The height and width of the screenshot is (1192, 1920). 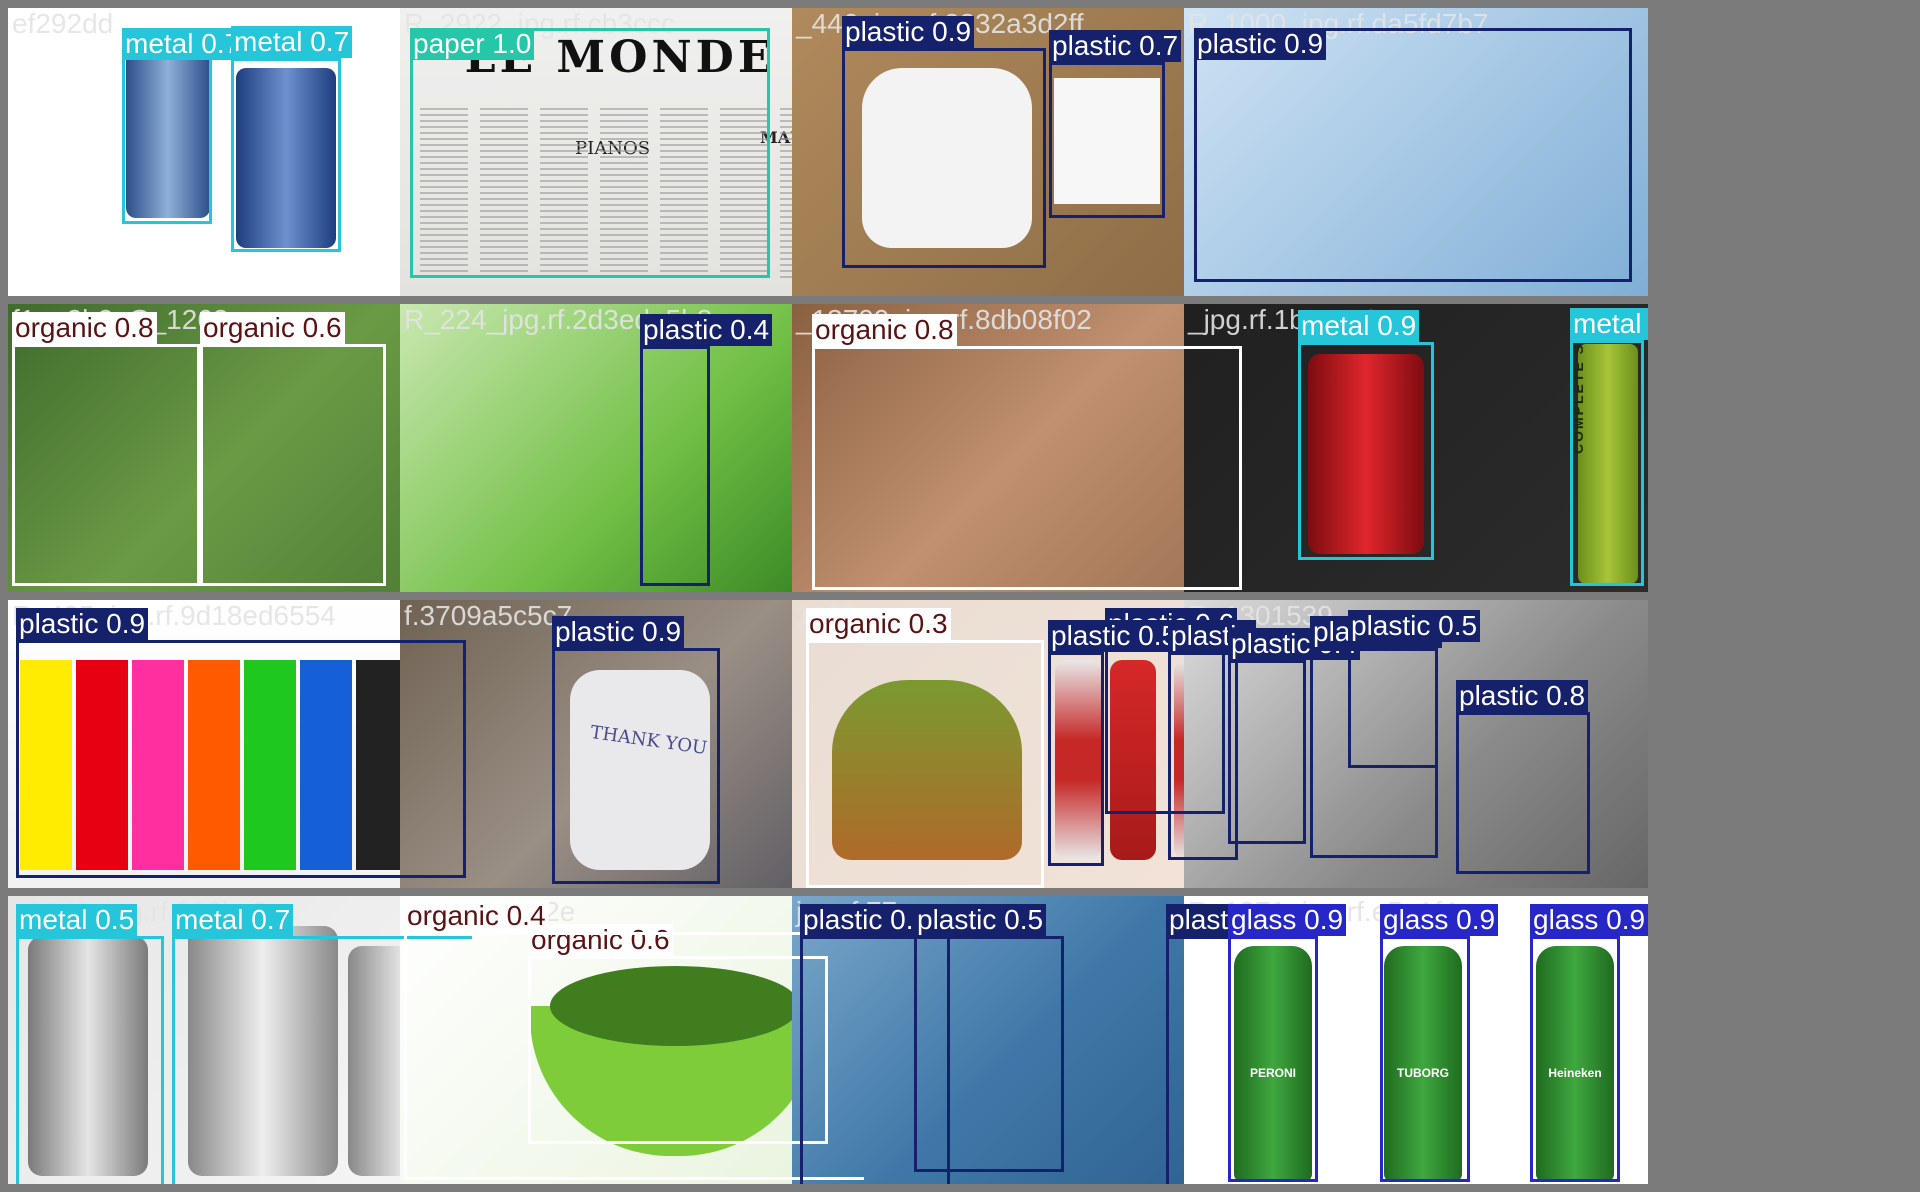 I want to click on detection-box: organic 0.4, so click(x=634, y=1040).